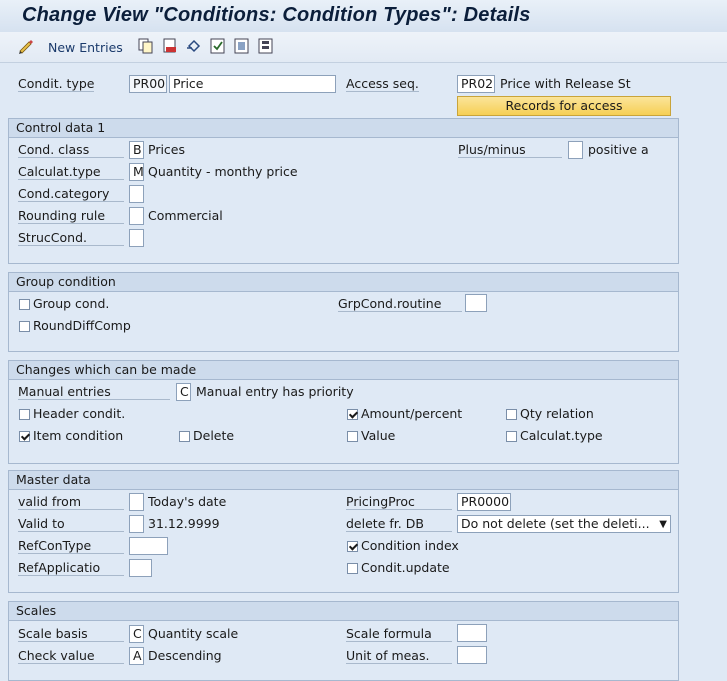 The width and height of the screenshot is (727, 681). Describe the element at coordinates (71, 303) in the screenshot. I see `group-cond-label: Group cond.` at that location.